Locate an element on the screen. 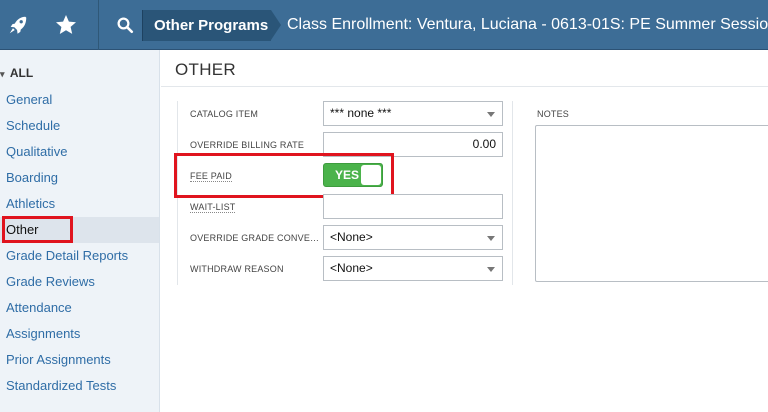 This screenshot has width=768, height=412. sidebar-item-assignments: Assignments is located at coordinates (79, 334).